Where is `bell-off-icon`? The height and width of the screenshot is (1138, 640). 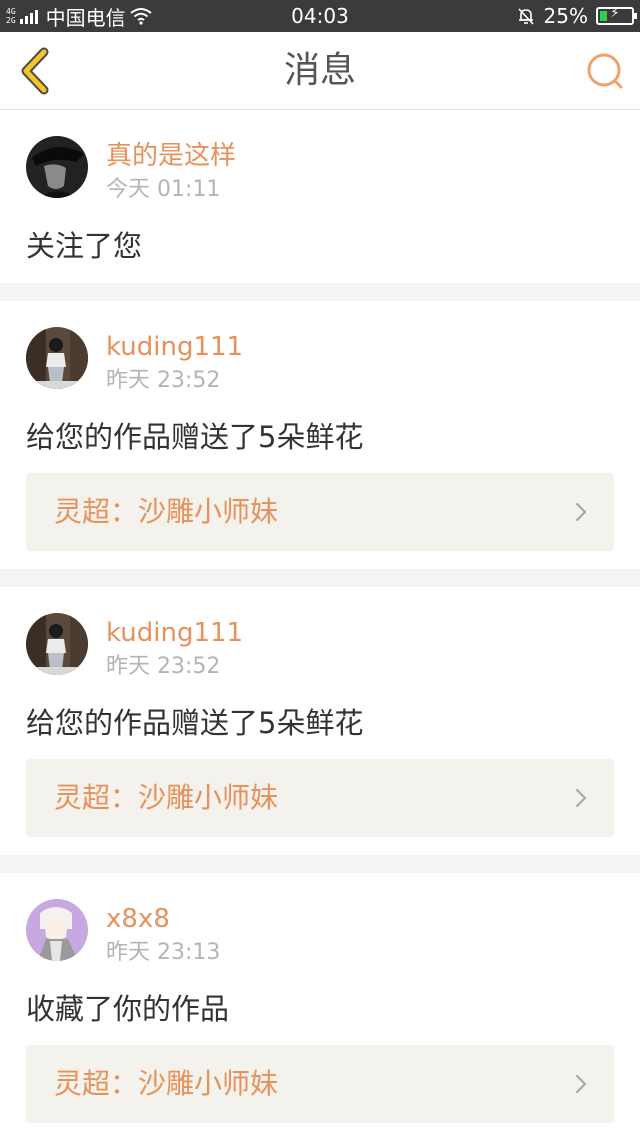 bell-off-icon is located at coordinates (525, 16).